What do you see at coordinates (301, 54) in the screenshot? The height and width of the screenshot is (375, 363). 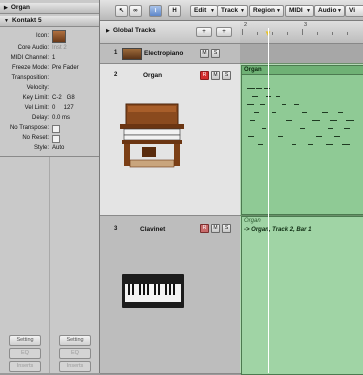 I see `track-lane-electropiano` at bounding box center [301, 54].